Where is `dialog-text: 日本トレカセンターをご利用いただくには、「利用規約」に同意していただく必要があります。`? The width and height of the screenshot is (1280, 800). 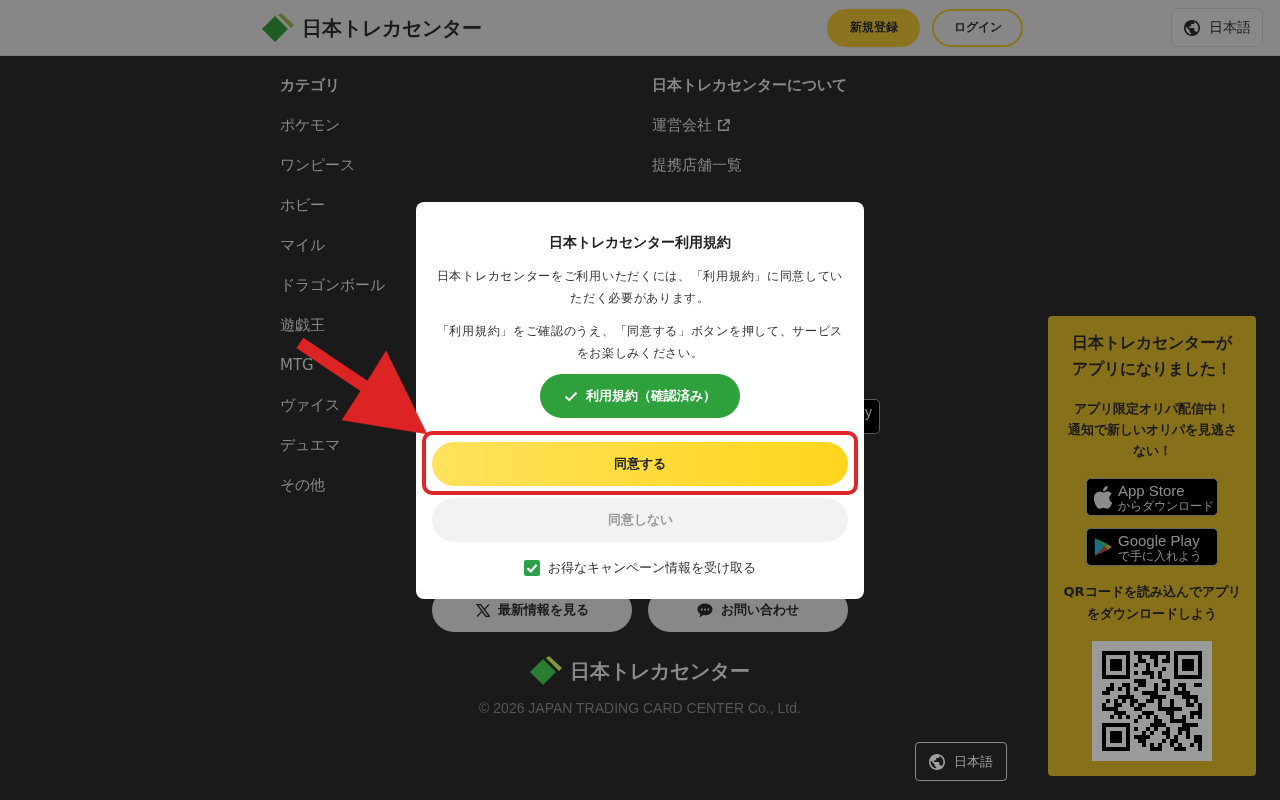
dialog-text: 日本トレカセンターをご利用いただくには、「利用規約」に同意していただく必要があります。 is located at coordinates (640, 287).